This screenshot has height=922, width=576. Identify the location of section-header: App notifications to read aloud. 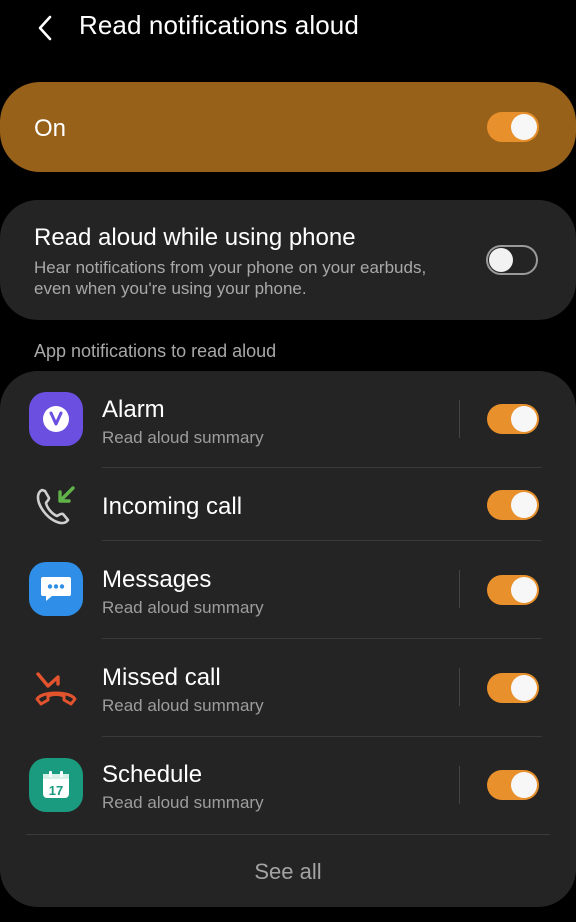
(155, 351).